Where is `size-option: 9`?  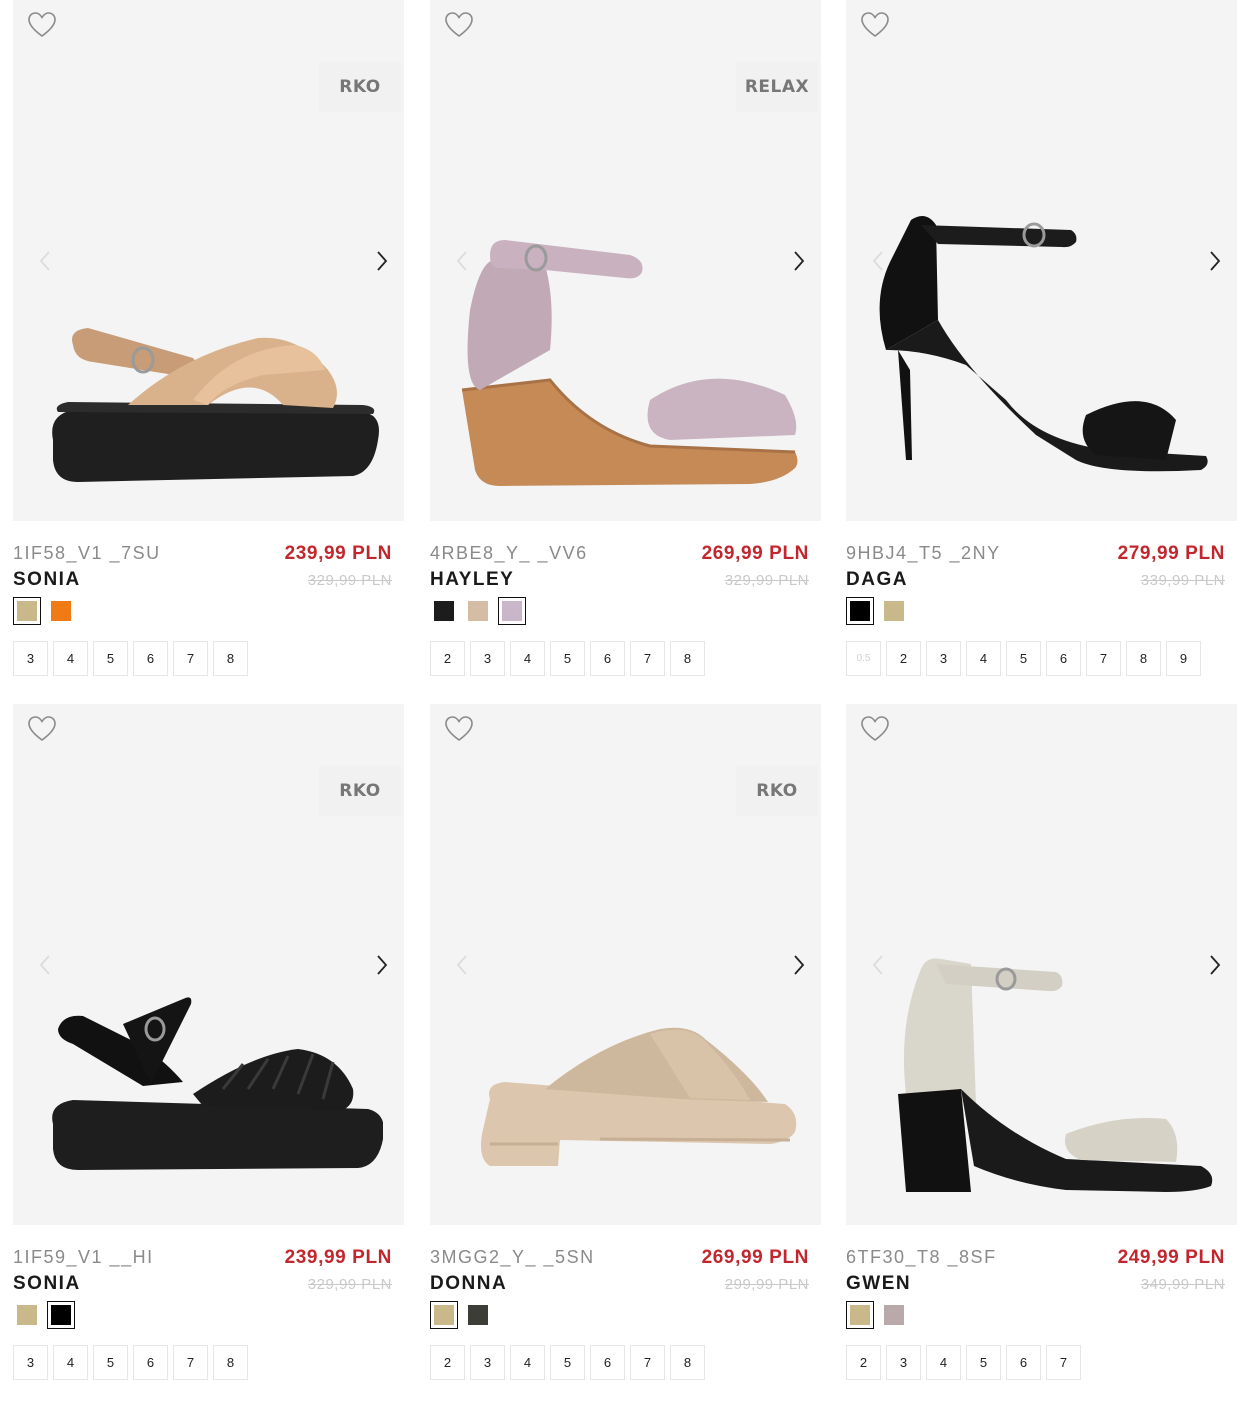
size-option: 9 is located at coordinates (1183, 658).